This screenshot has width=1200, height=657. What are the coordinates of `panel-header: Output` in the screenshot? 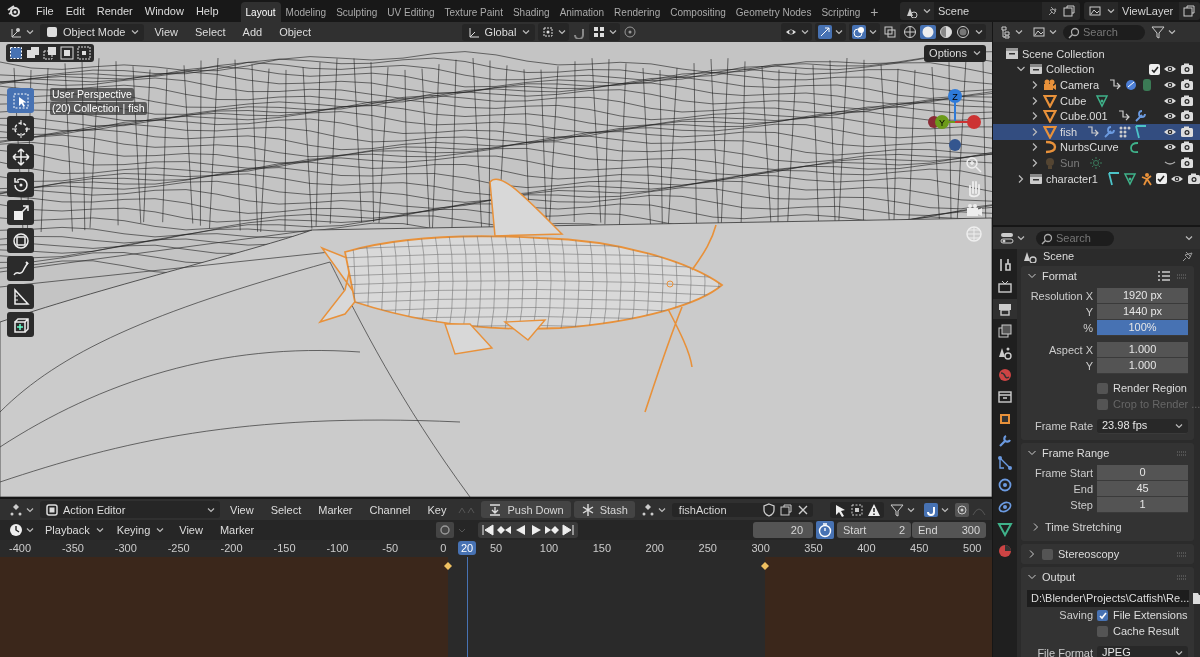 It's located at (1107, 577).